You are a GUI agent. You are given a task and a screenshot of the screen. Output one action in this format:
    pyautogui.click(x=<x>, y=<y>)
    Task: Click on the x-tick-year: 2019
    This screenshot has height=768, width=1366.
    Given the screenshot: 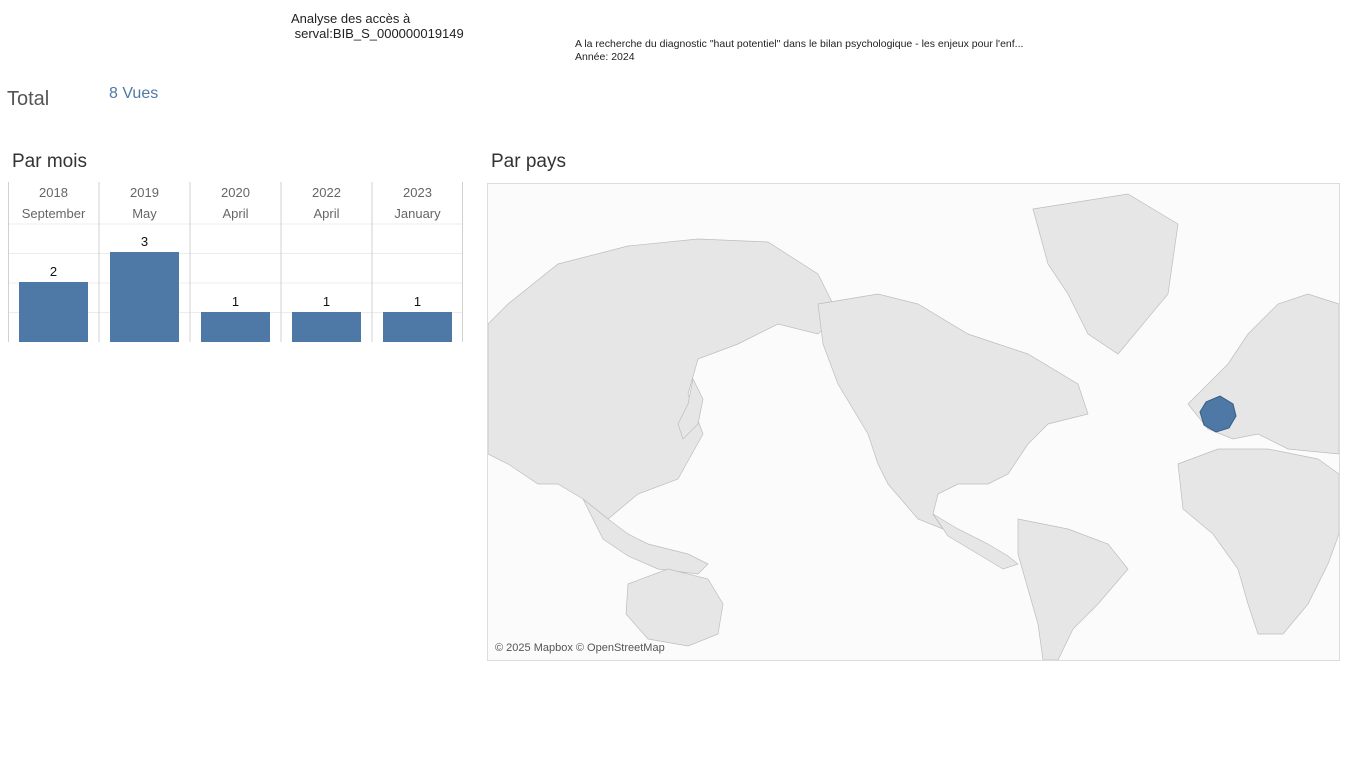 What is the action you would take?
    pyautogui.click(x=144, y=192)
    